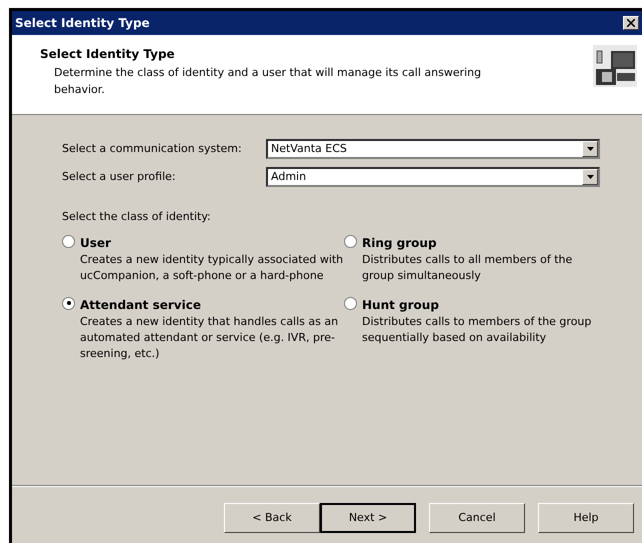 Image resolution: width=642 pixels, height=543 pixels. What do you see at coordinates (477, 518) in the screenshot?
I see `wizard-button: Cancel` at bounding box center [477, 518].